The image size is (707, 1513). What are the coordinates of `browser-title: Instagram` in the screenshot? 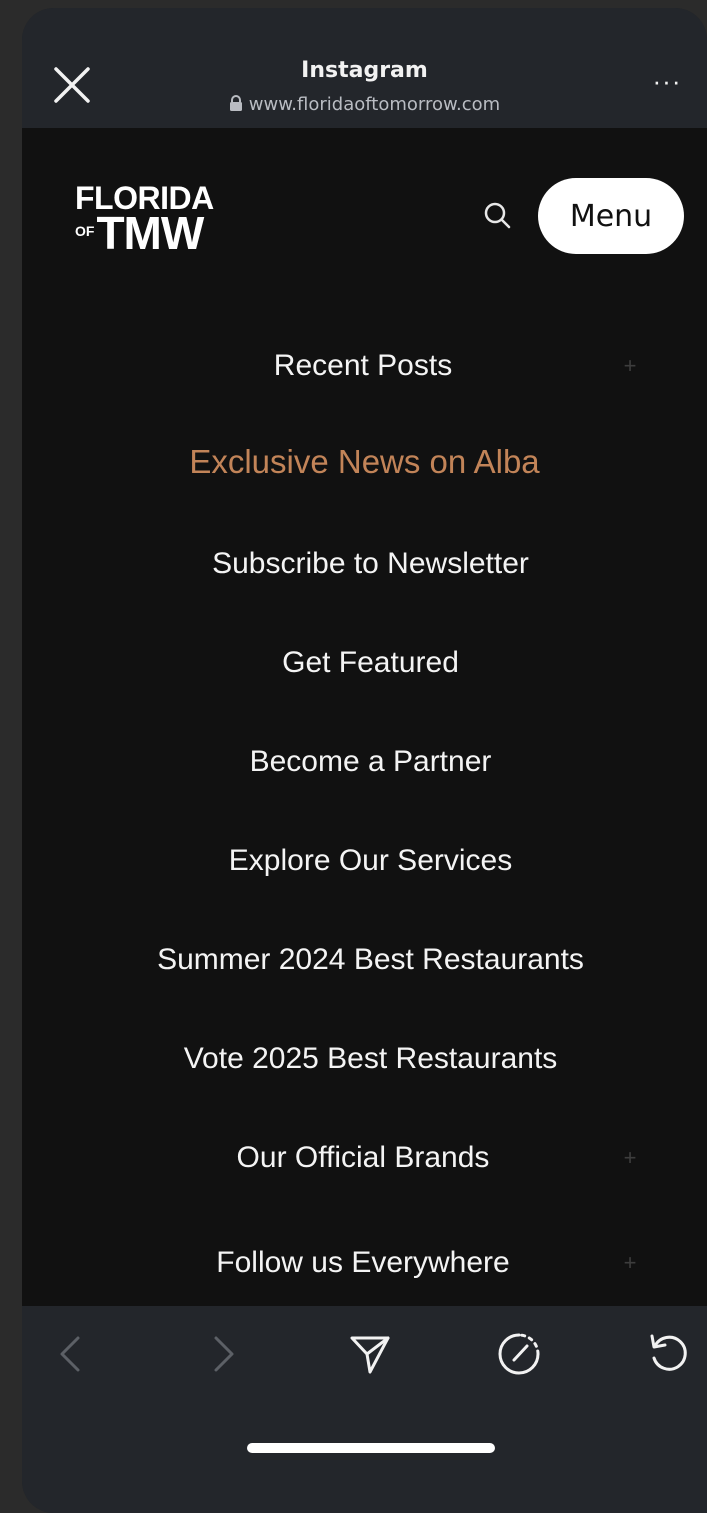 It's located at (364, 70).